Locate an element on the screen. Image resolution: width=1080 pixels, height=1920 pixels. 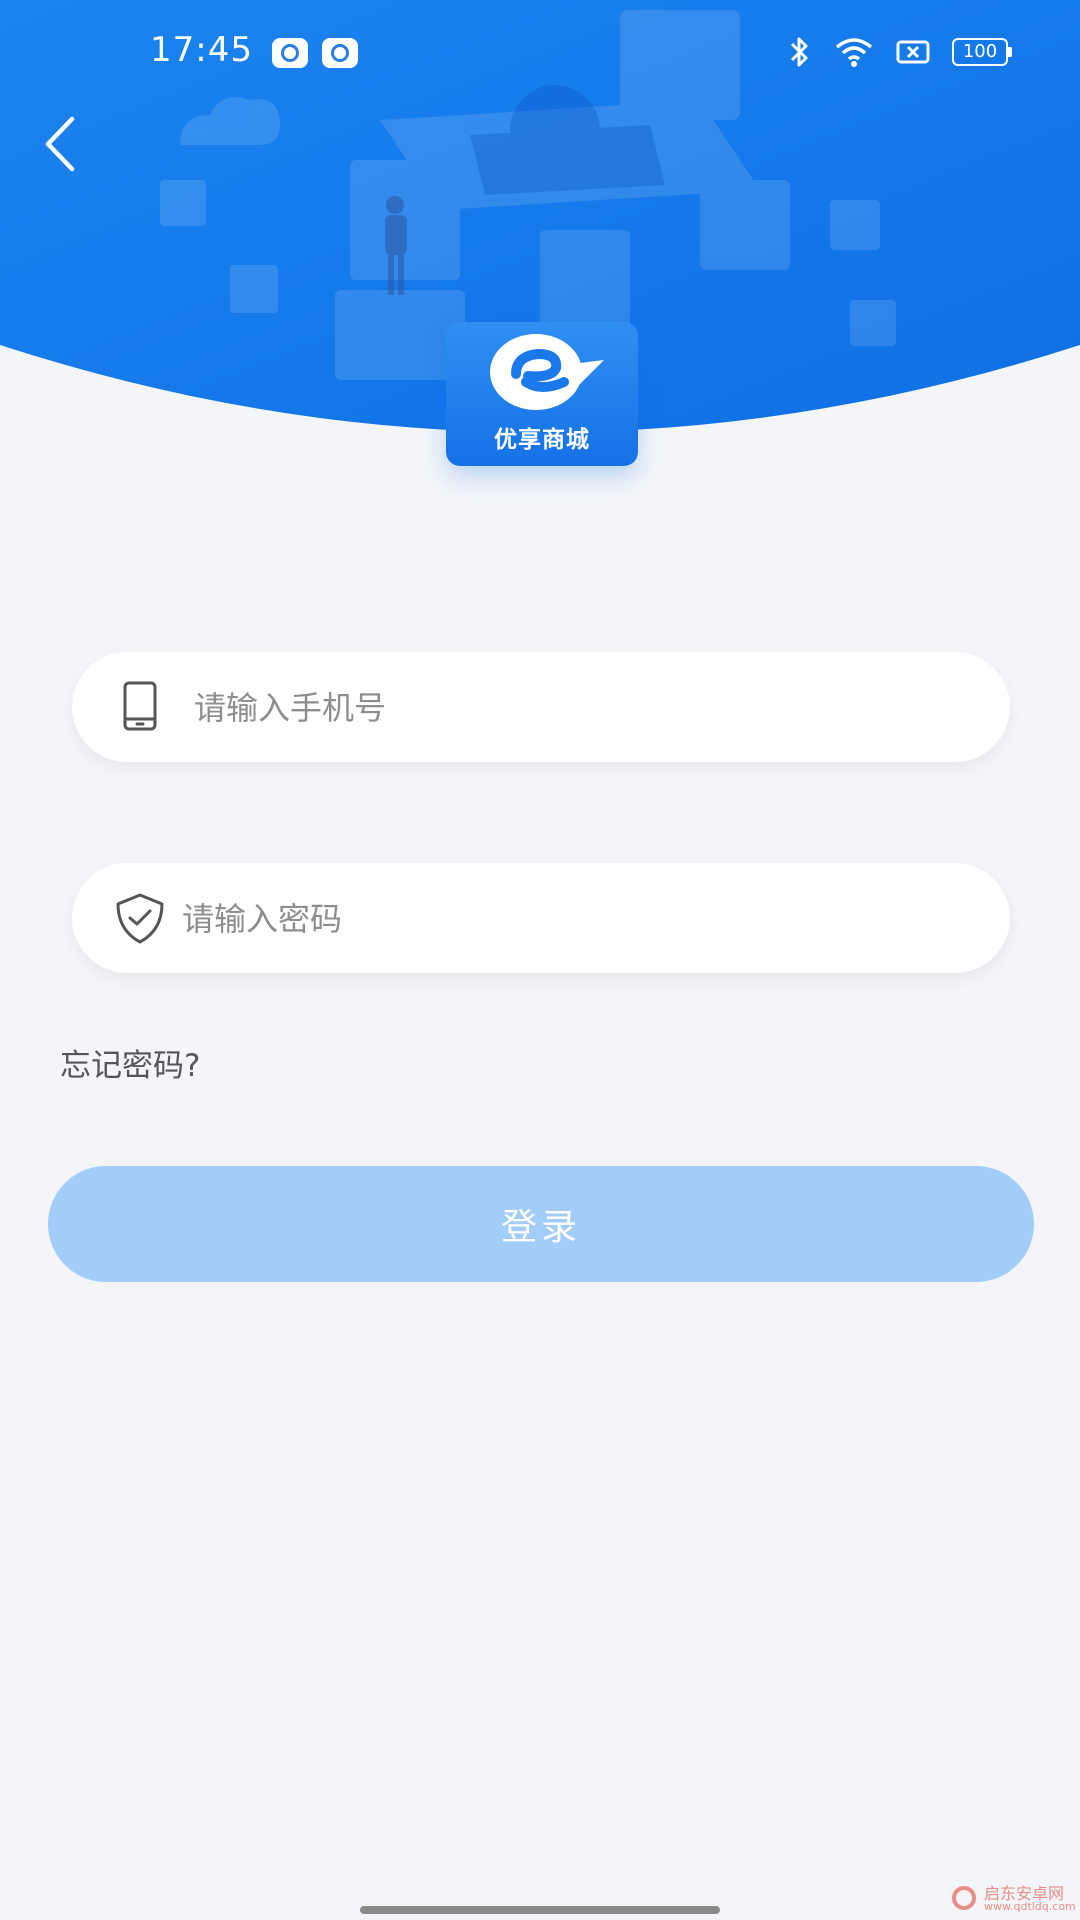
app-logo: 优享商城 is located at coordinates (542, 394).